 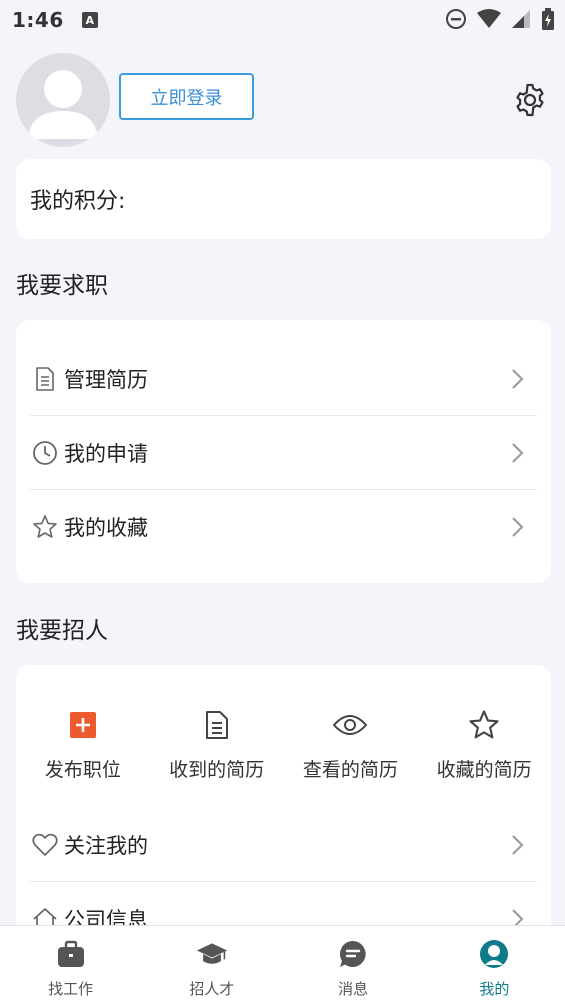 I want to click on post-job-button: 发布职位, so click(x=83, y=752).